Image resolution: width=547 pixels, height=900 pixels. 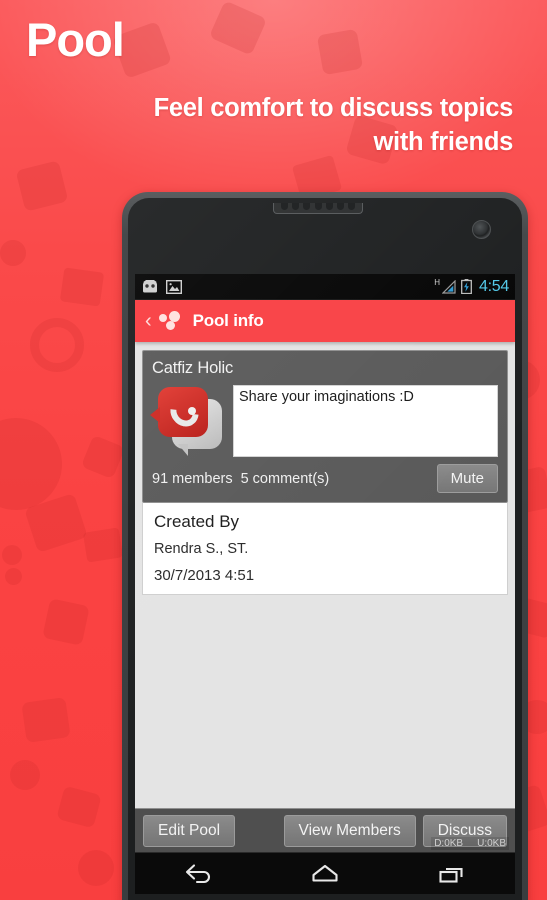 What do you see at coordinates (325, 287) in the screenshot?
I see `android-status-bar: H 4:54` at bounding box center [325, 287].